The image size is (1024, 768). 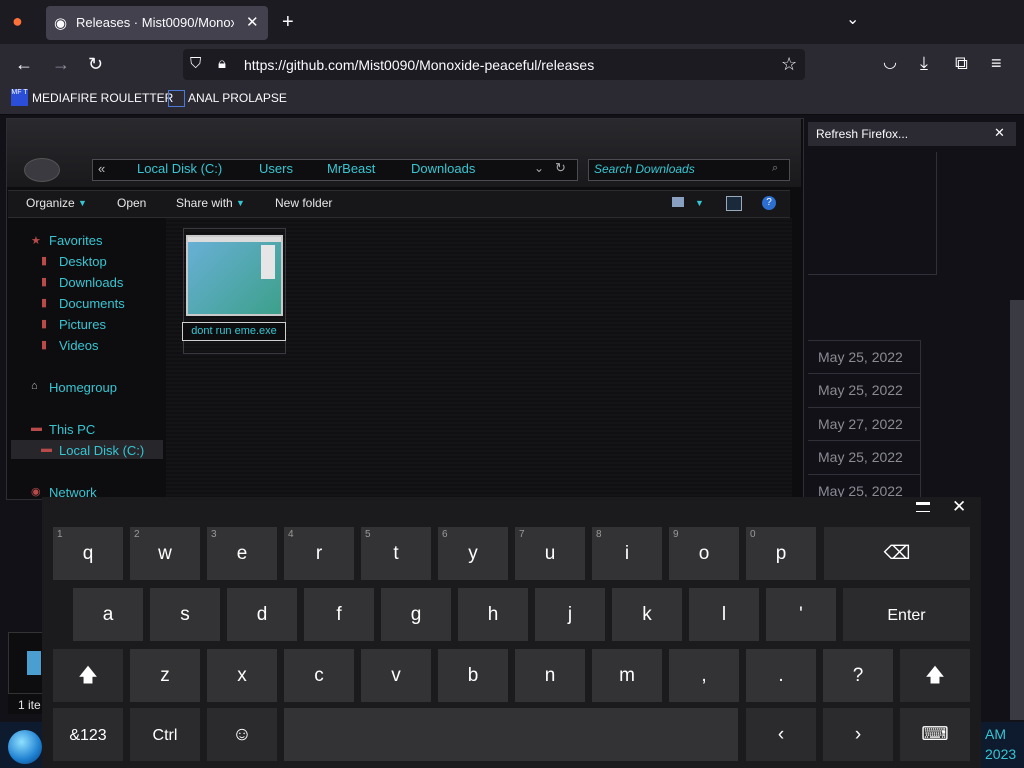 I want to click on key-s: s, so click(x=185, y=614).